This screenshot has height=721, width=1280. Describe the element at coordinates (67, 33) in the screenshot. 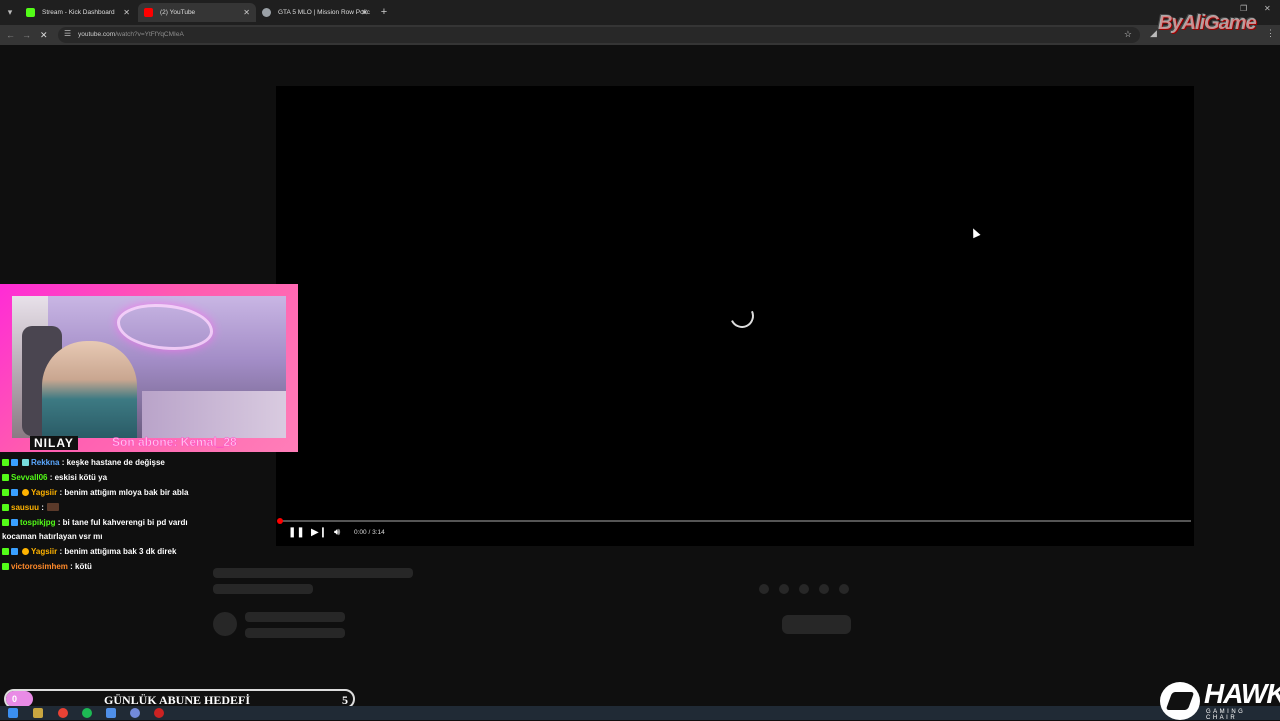

I see `site-info-icon: ☰` at that location.